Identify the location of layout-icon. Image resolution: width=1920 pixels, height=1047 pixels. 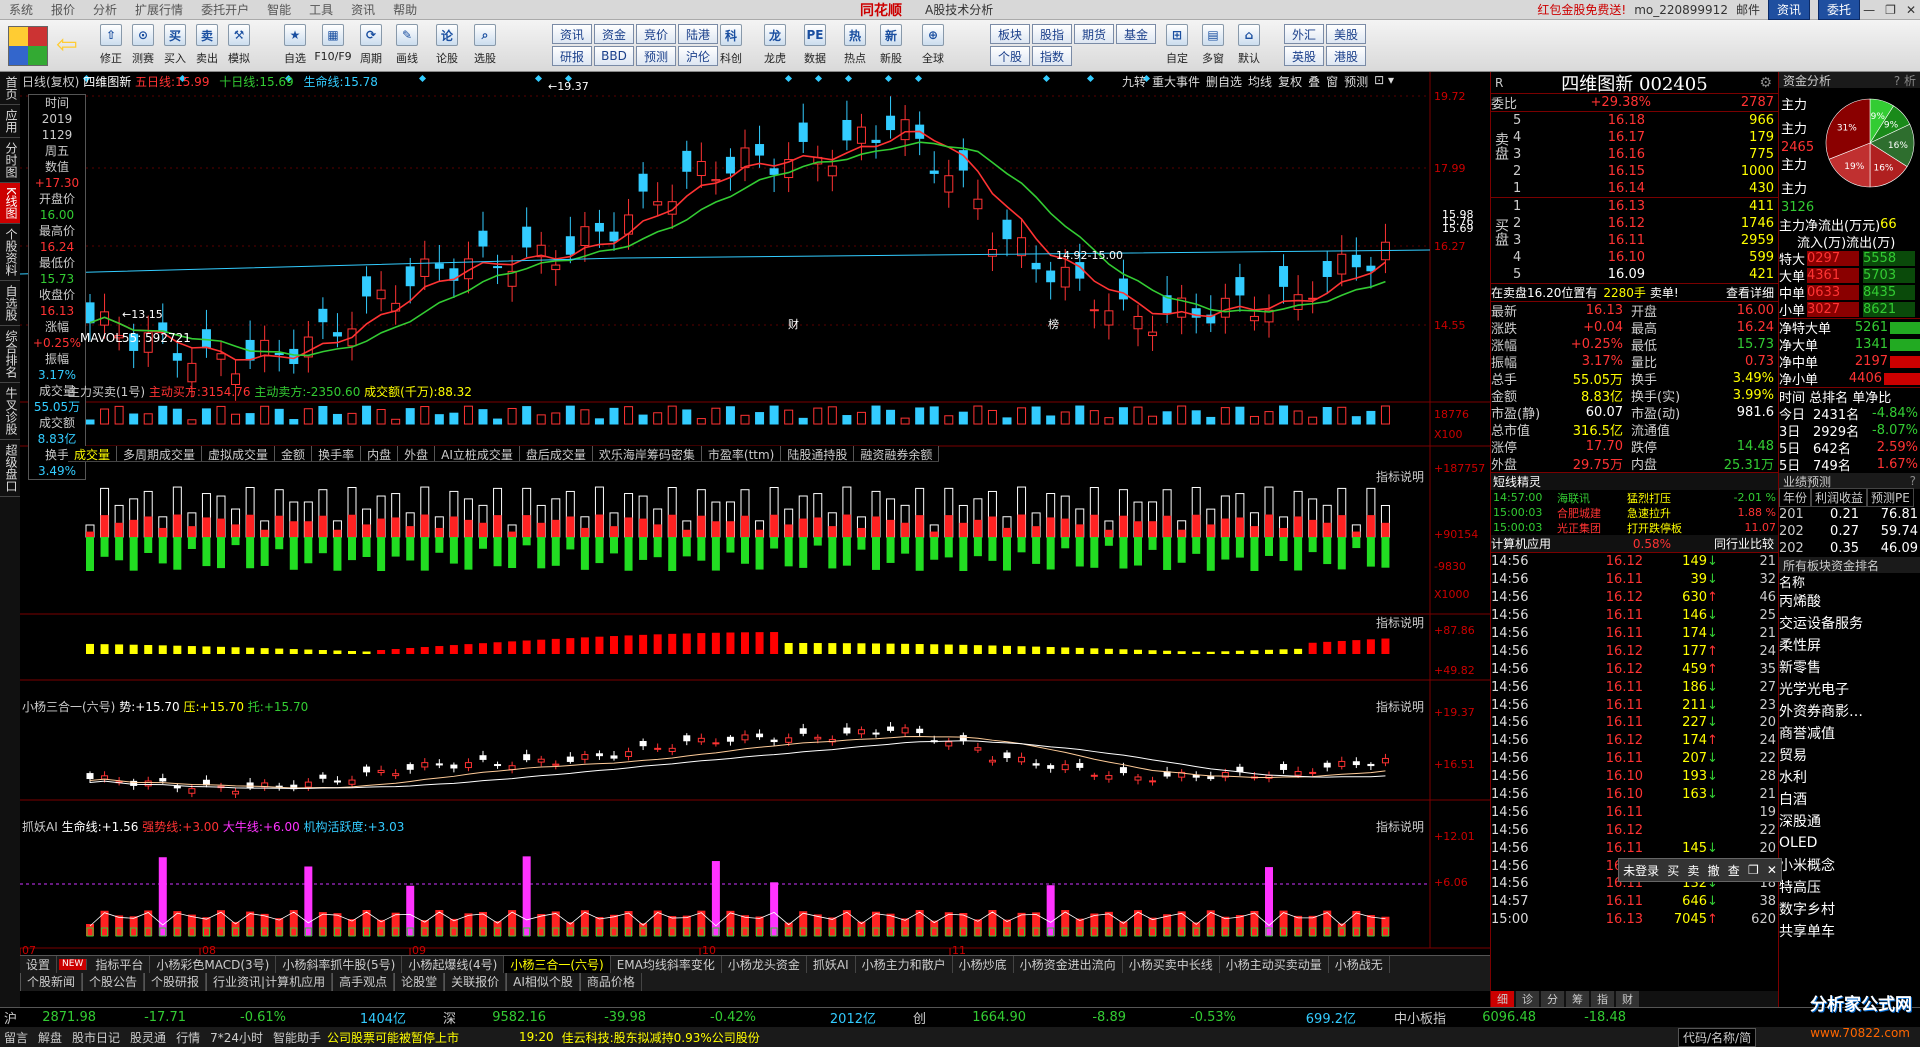
(28, 46).